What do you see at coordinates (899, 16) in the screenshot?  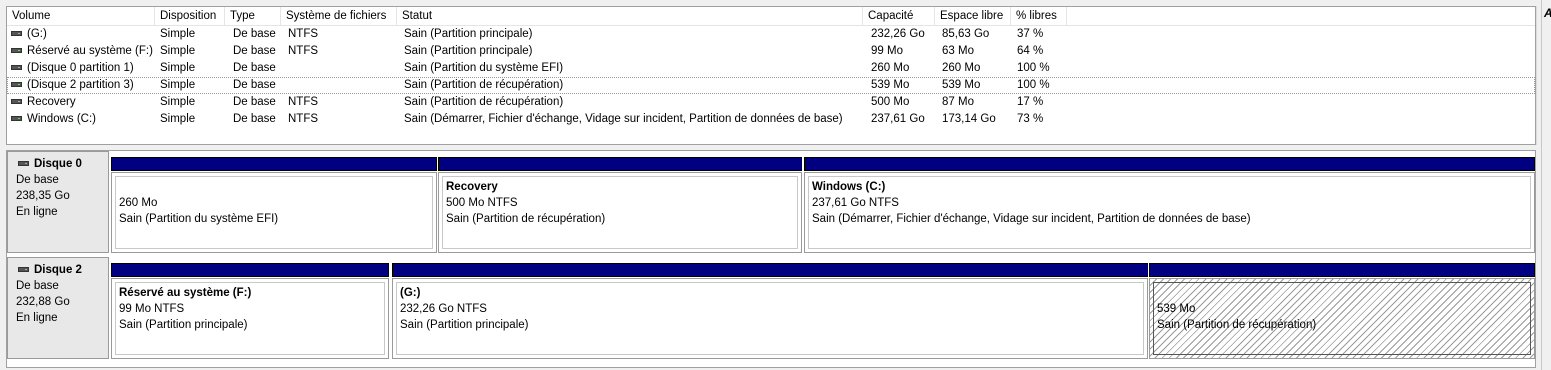 I see `column-header-capacity: Capacité` at bounding box center [899, 16].